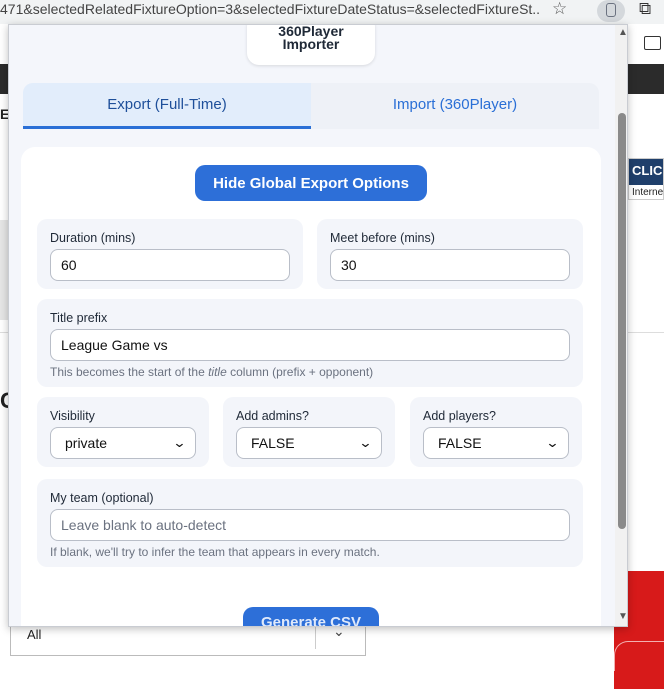 The image size is (664, 689). I want to click on advert-banner: CLICK Internet, so click(646, 179).